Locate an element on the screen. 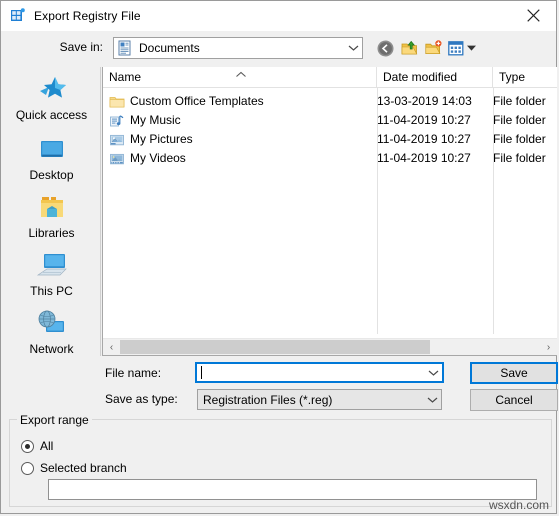 The height and width of the screenshot is (516, 559). views-button is located at coordinates (456, 48).